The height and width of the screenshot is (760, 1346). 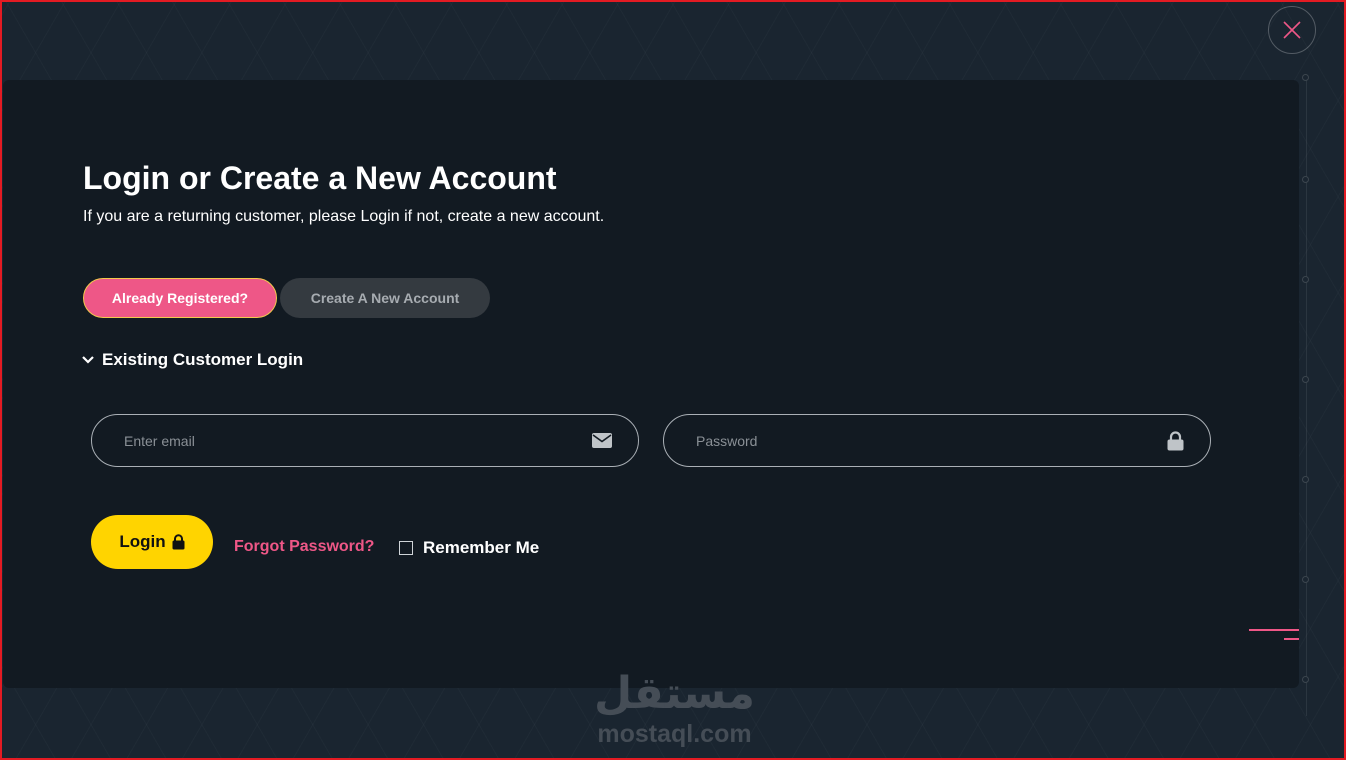 What do you see at coordinates (180, 298) in the screenshot?
I see `tab-already-registered: Already Registered?` at bounding box center [180, 298].